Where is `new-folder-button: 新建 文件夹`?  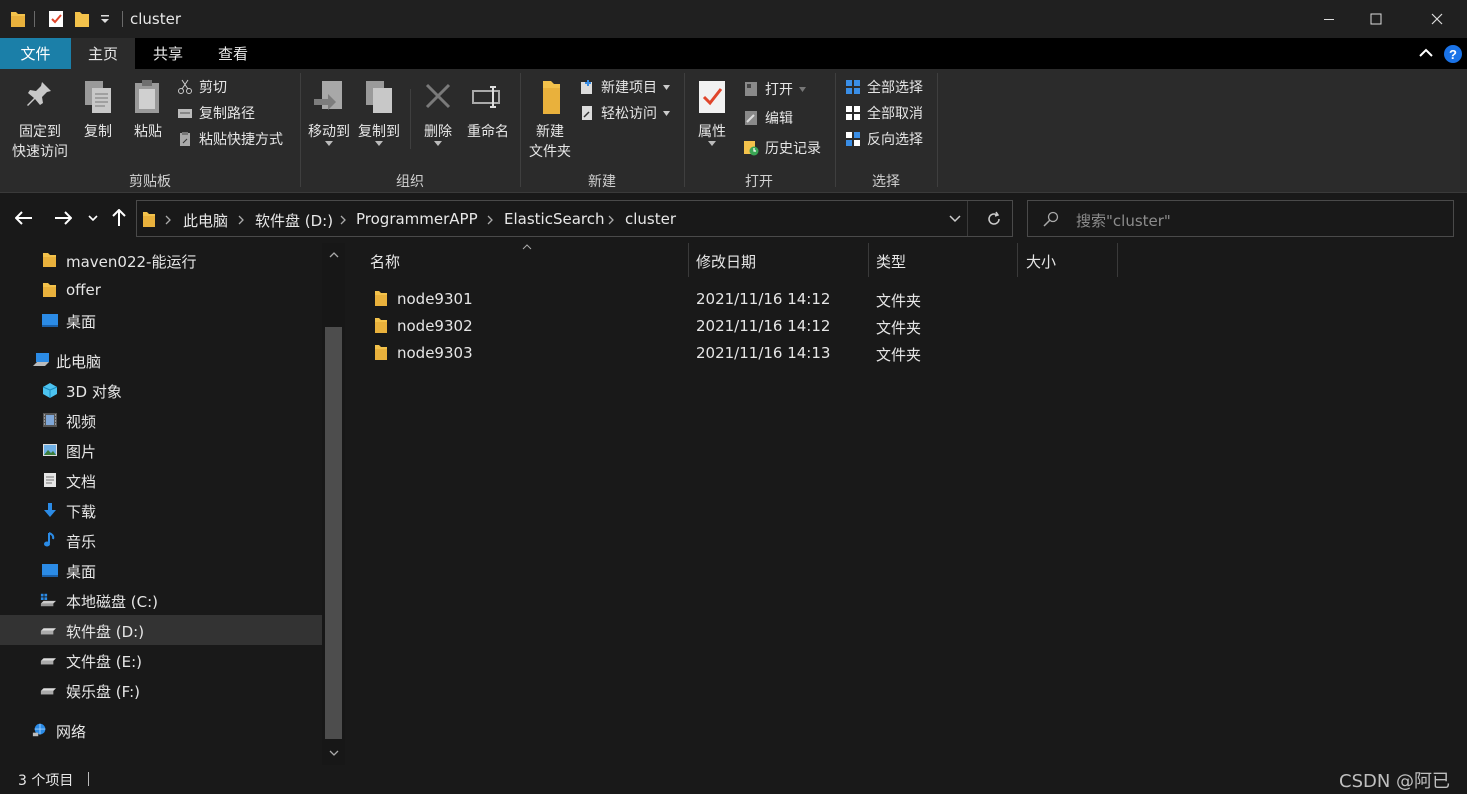 new-folder-button: 新建 文件夹 is located at coordinates (550, 120).